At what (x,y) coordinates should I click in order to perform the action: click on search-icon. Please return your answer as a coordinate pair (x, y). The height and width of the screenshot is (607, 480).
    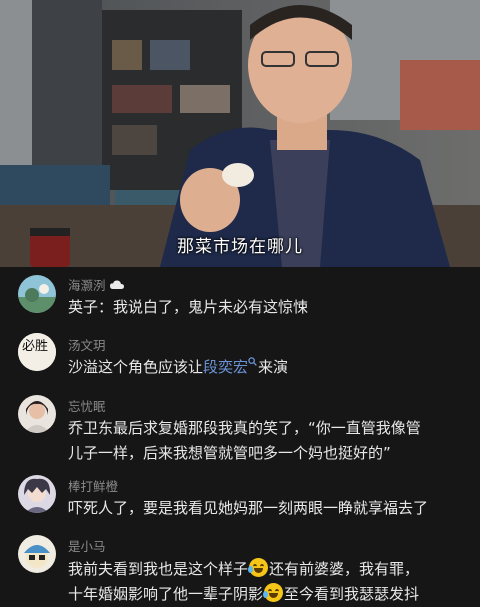
    Looking at the image, I should click on (252, 361).